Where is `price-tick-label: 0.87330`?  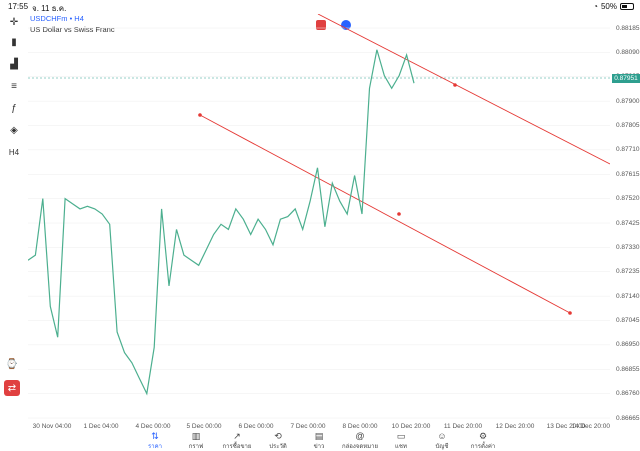 price-tick-label: 0.87330 is located at coordinates (628, 247).